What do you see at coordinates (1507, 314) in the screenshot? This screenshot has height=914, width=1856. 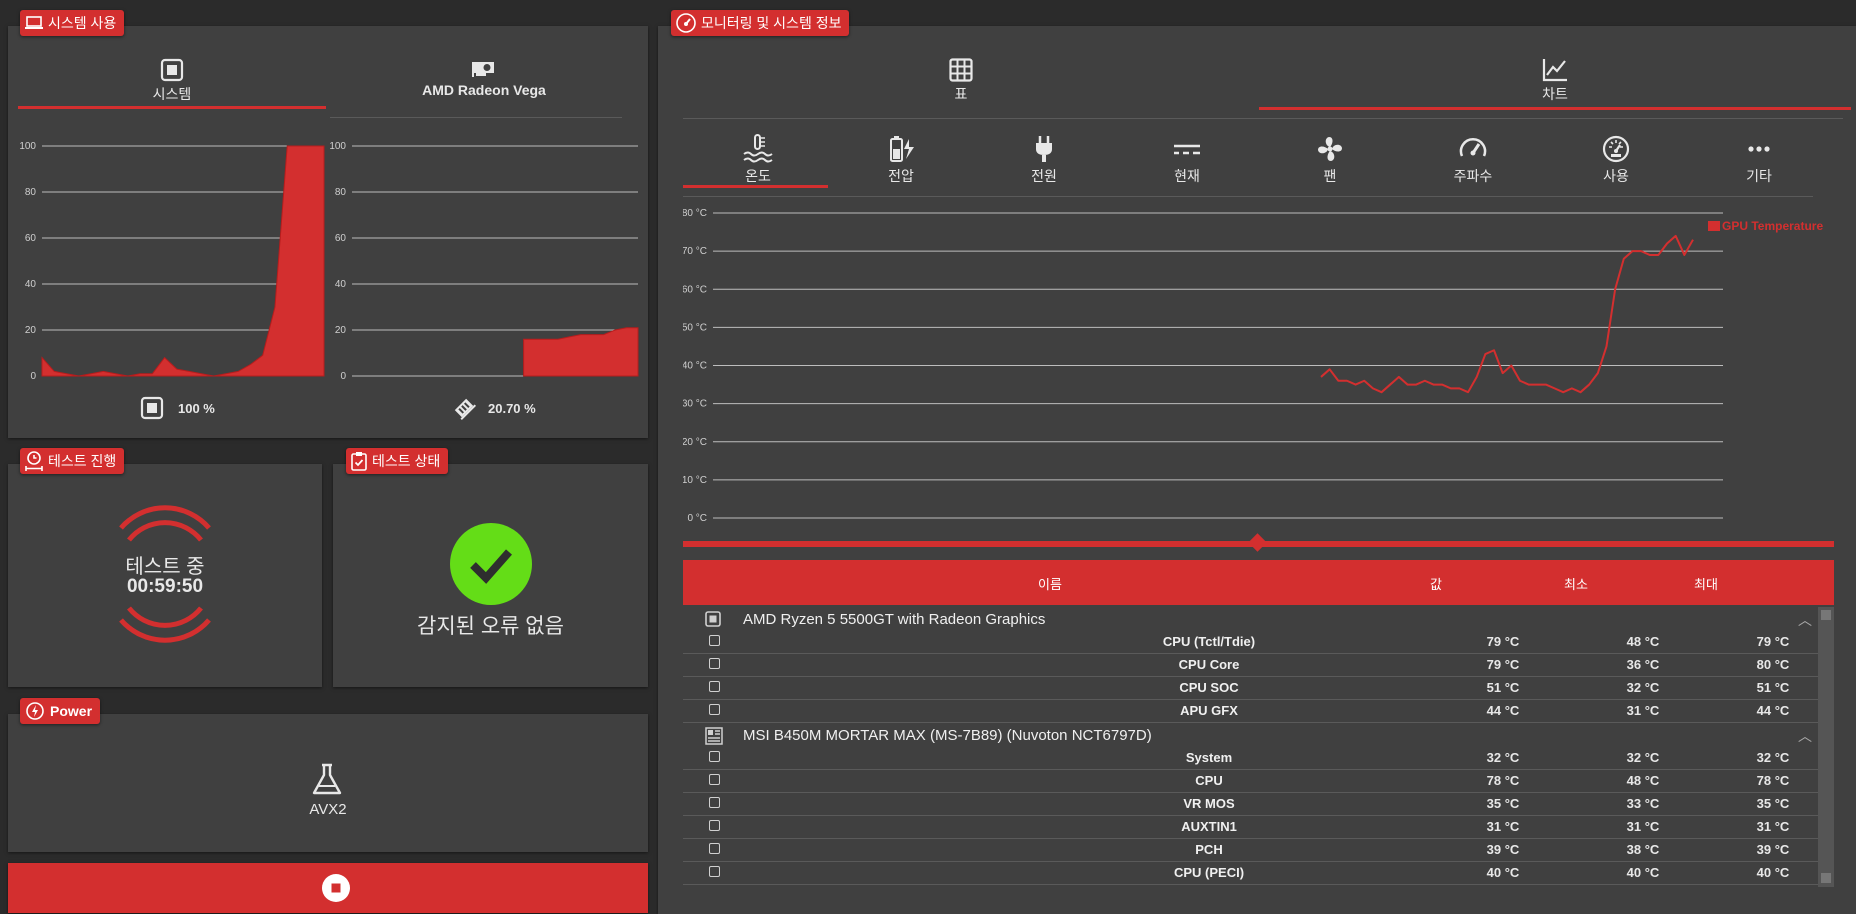 I see `gpu-temperature-line` at bounding box center [1507, 314].